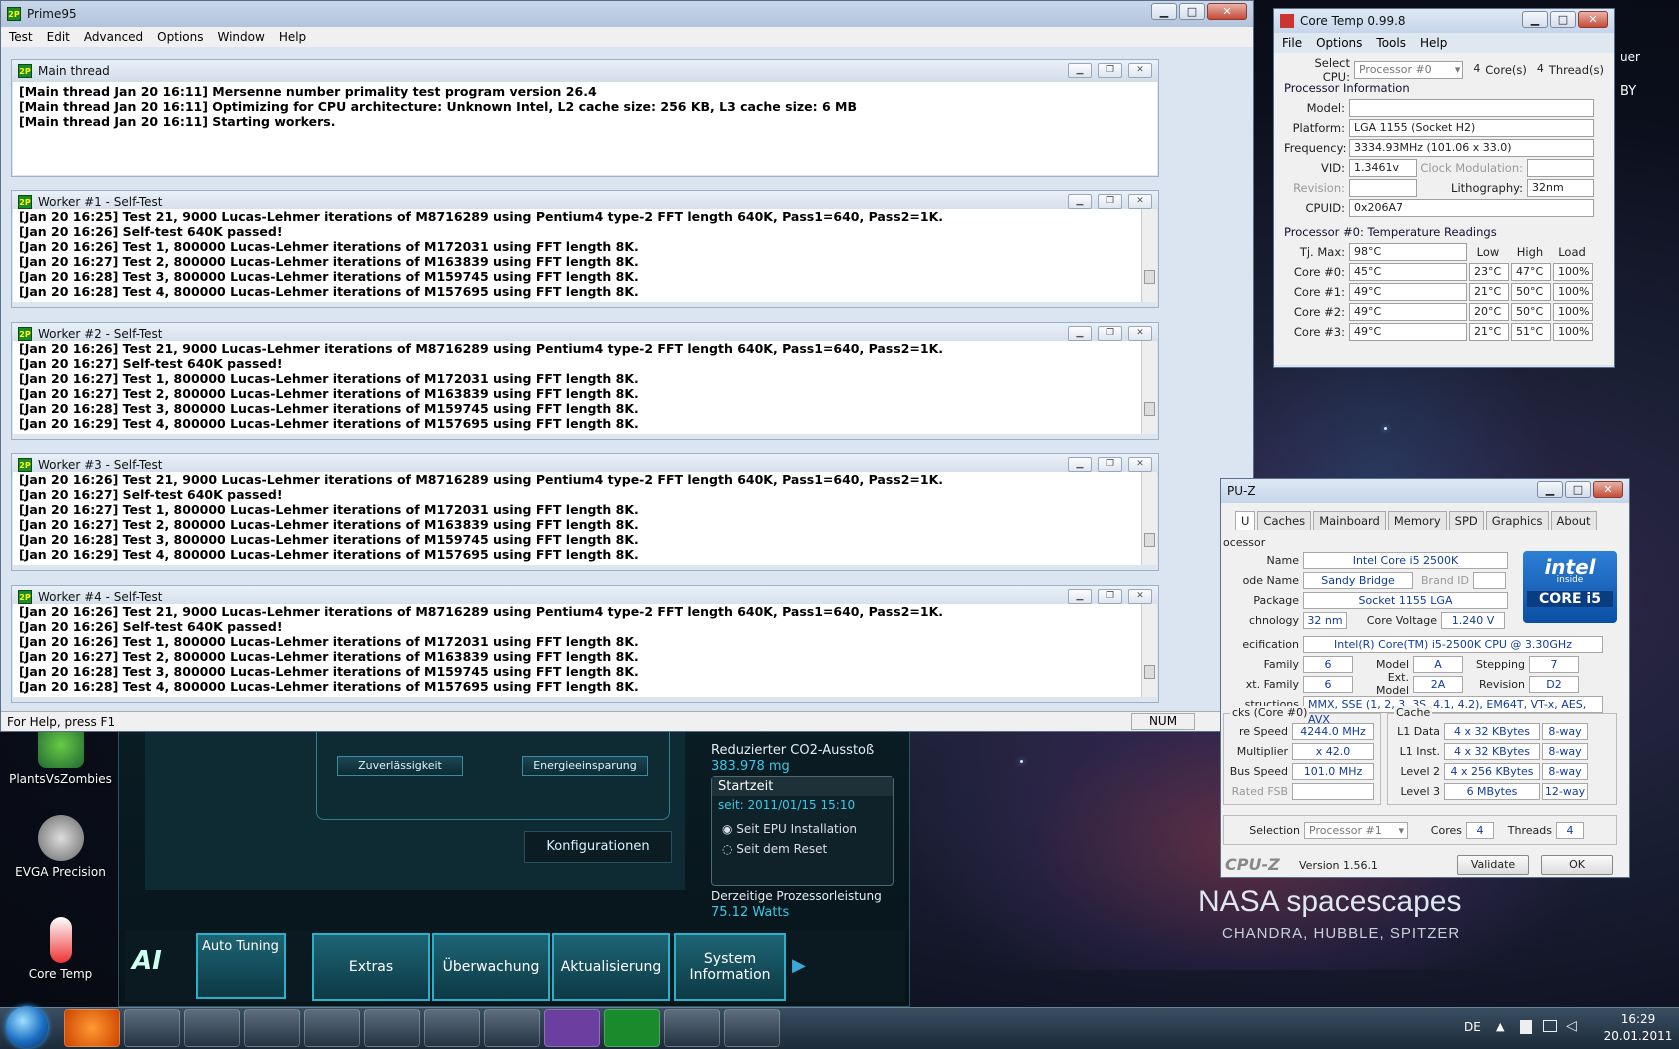 The image size is (1679, 1049). What do you see at coordinates (1517, 520) in the screenshot?
I see `tab-graphics: Graphics` at bounding box center [1517, 520].